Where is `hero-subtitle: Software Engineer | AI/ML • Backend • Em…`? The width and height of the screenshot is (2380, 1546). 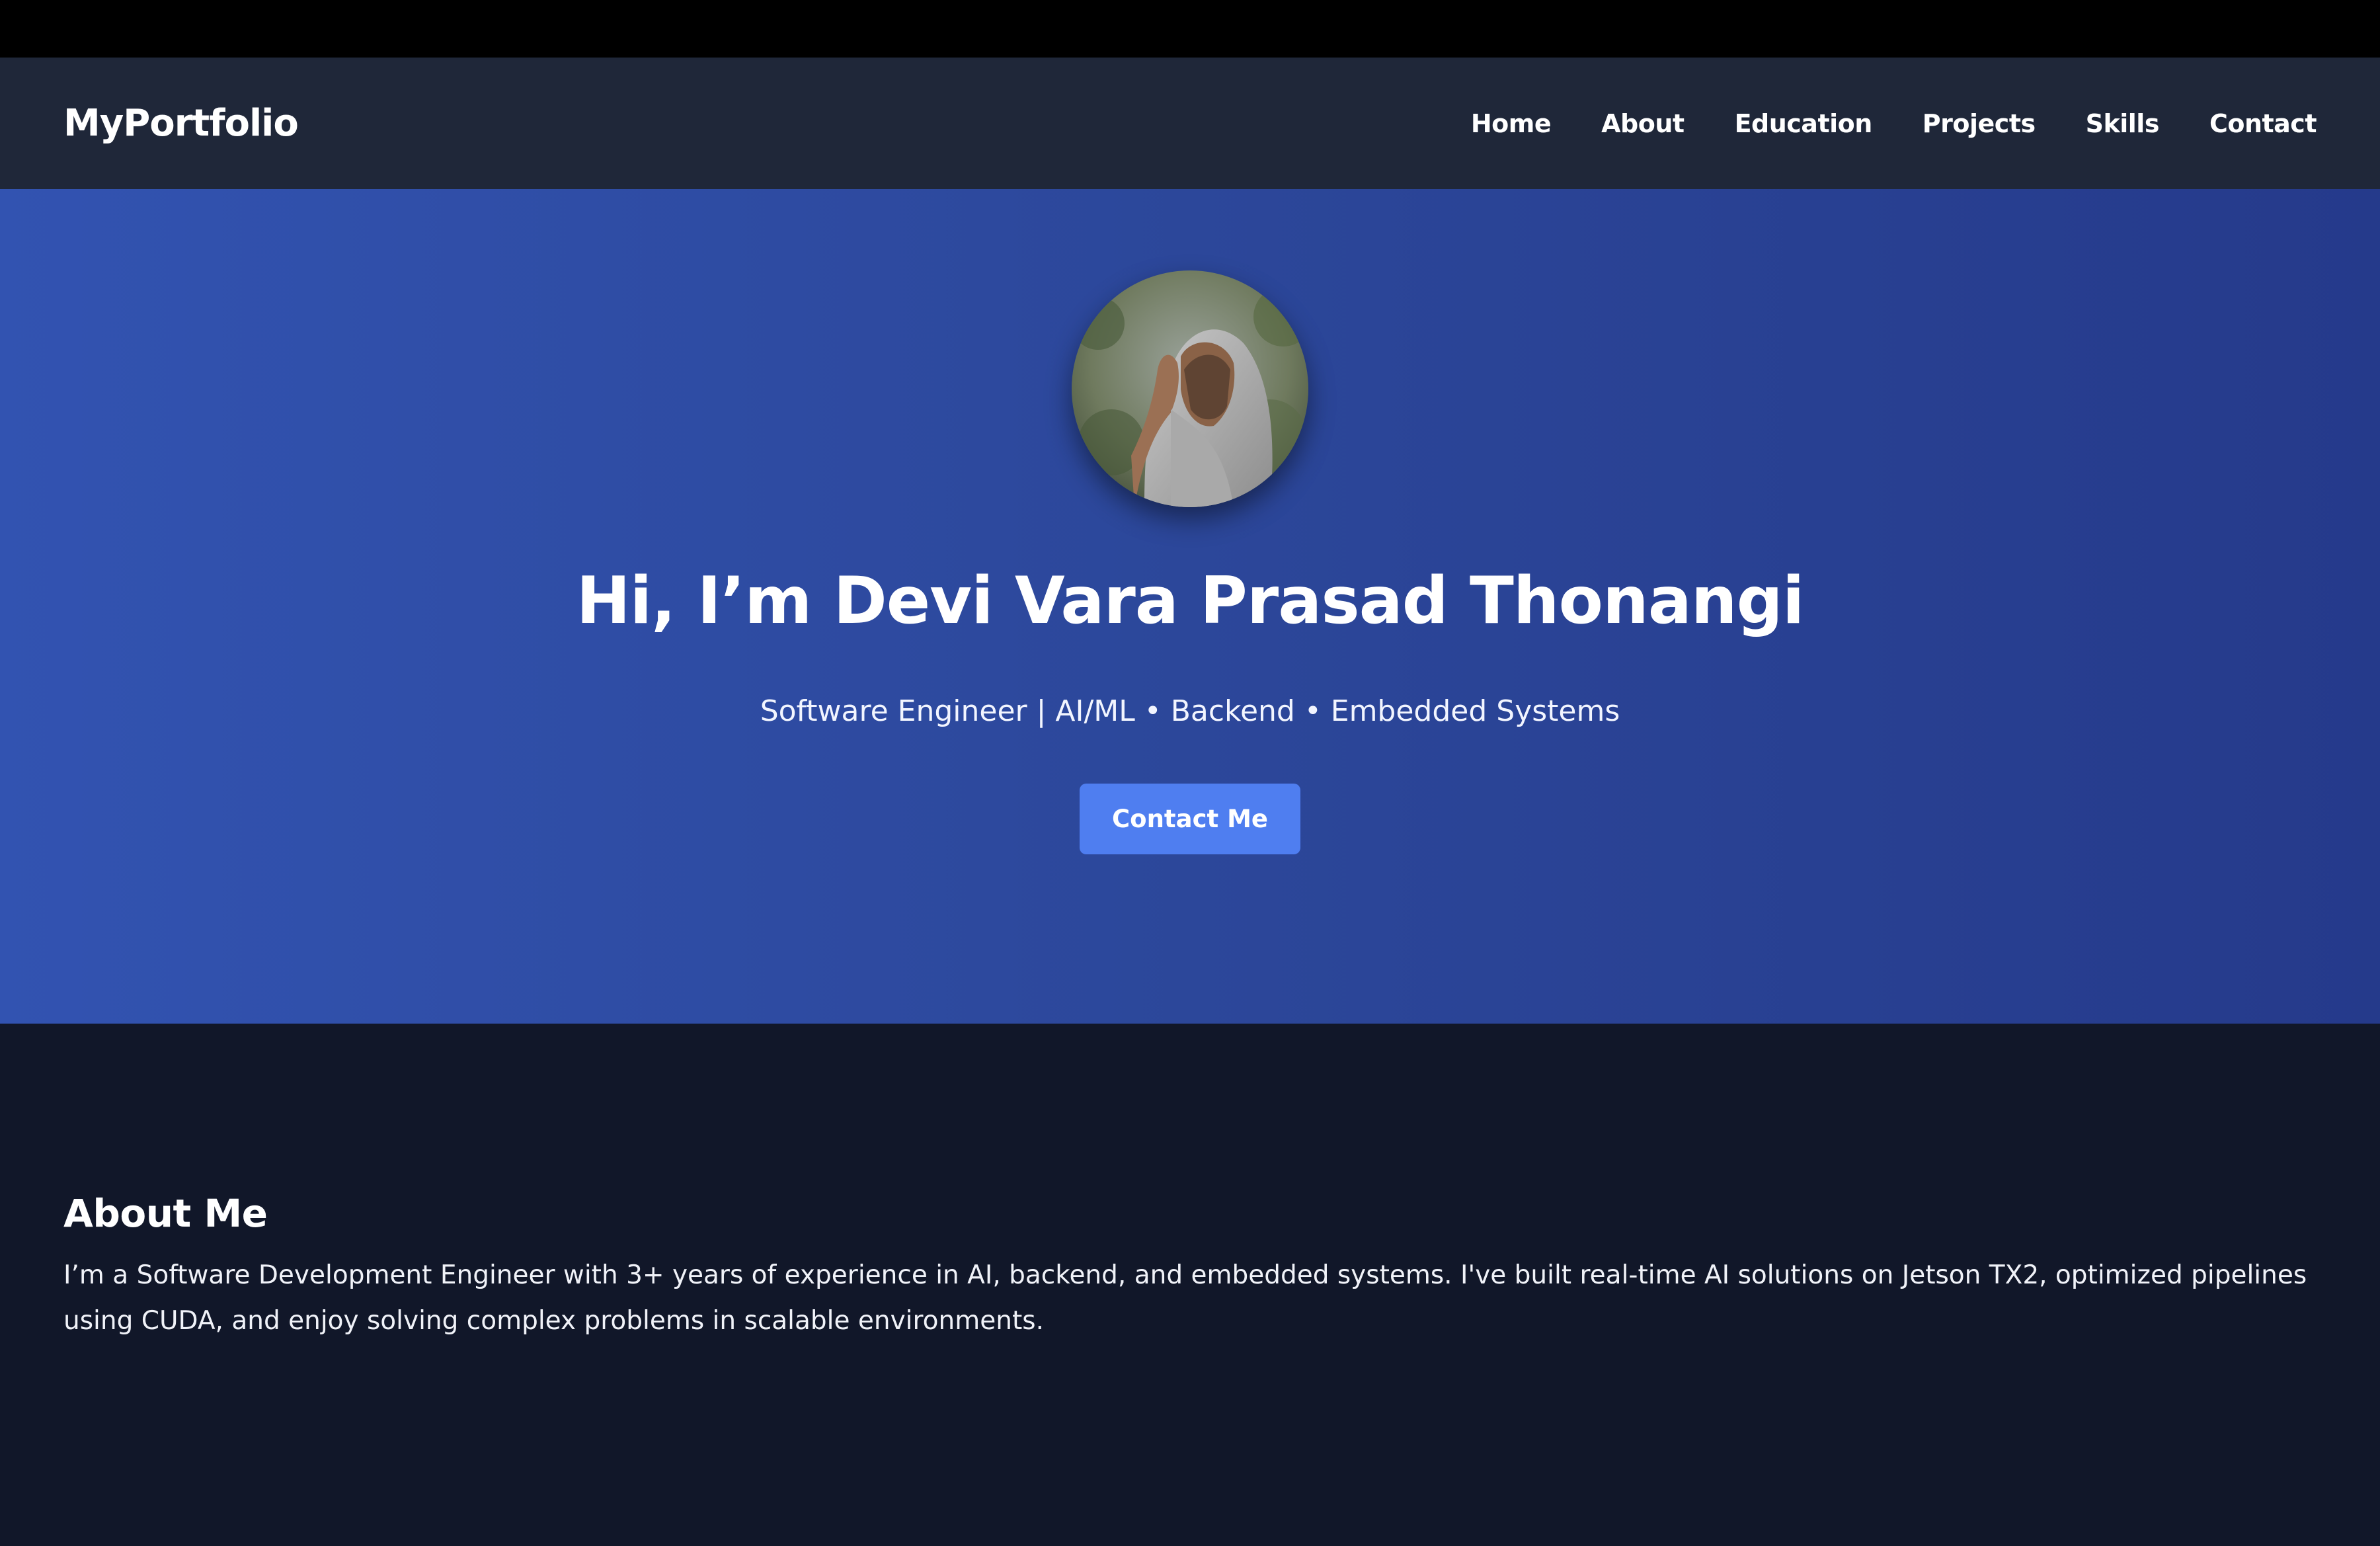
hero-subtitle: Software Engineer | AI/ML • Backend • Em… is located at coordinates (1190, 711).